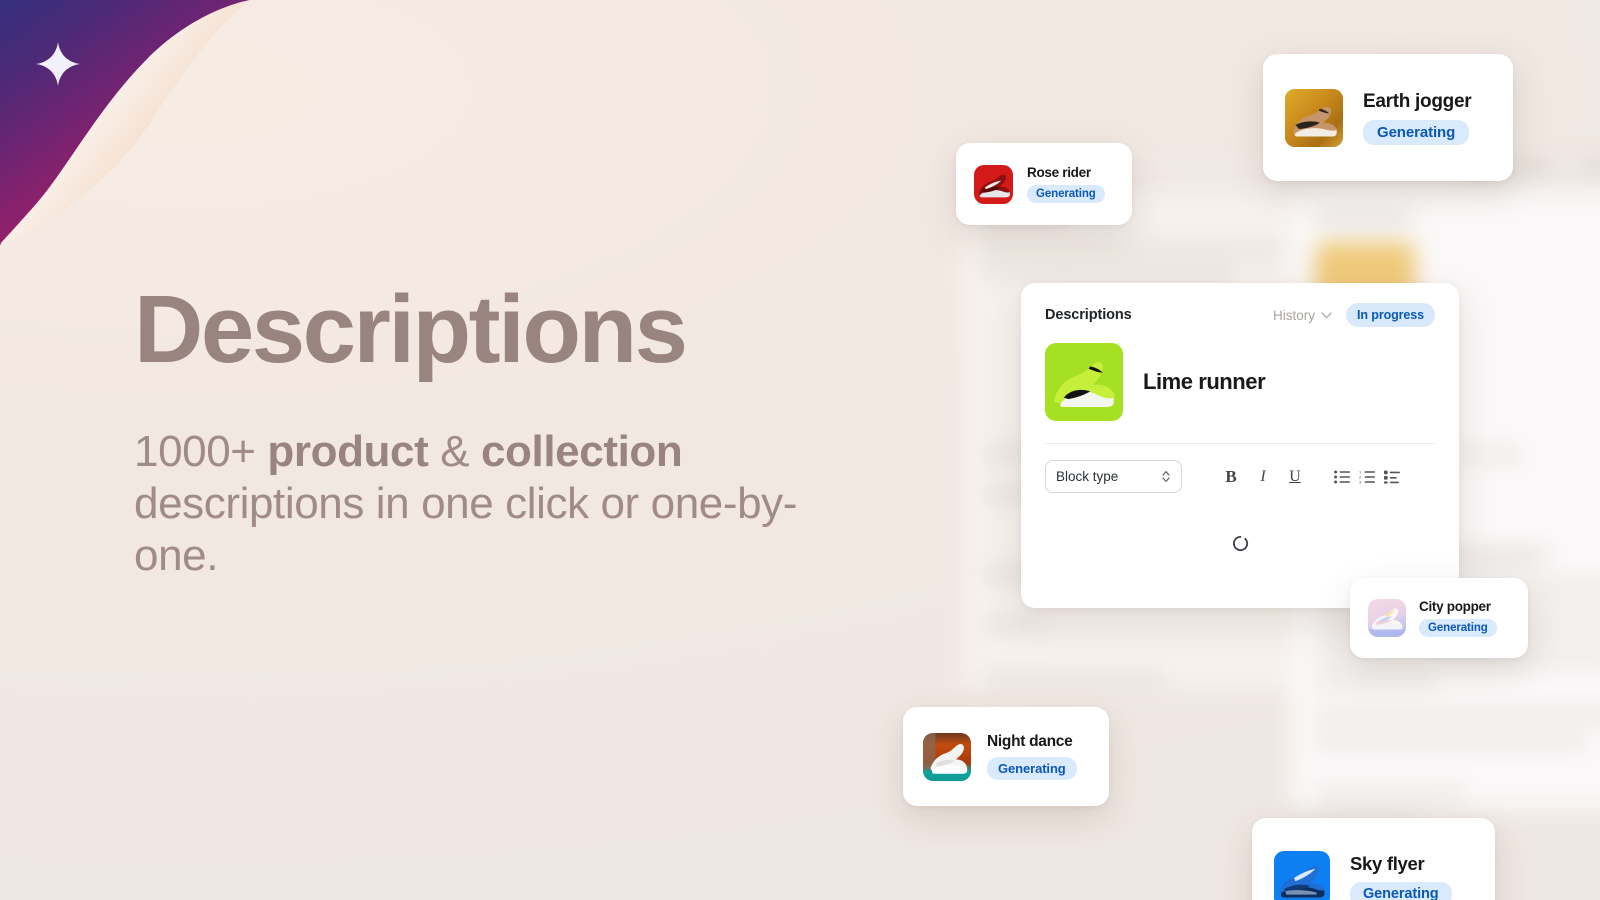  I want to click on product-card-night-dance: Night dance Generating, so click(1006, 756).